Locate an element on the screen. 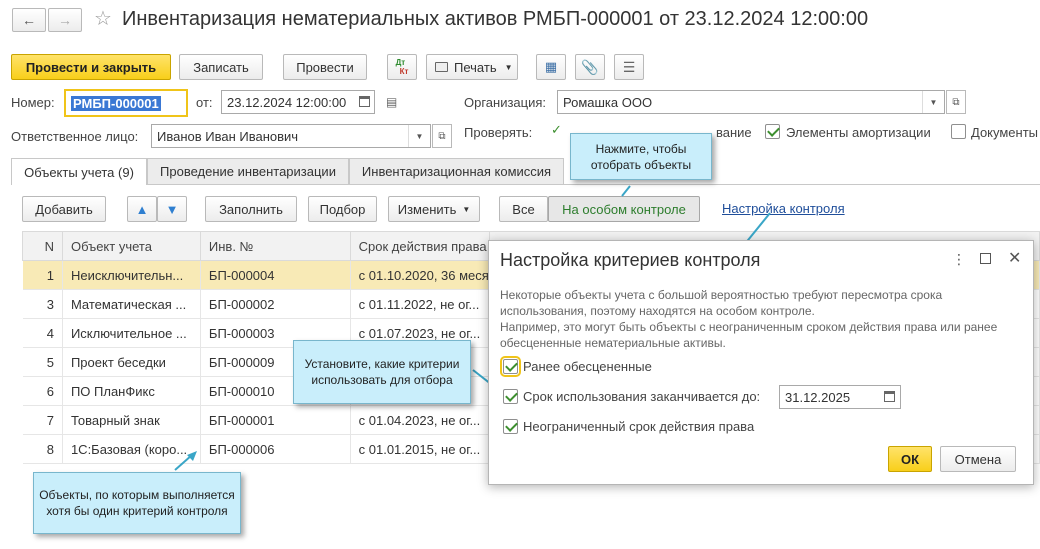 This screenshot has height=549, width=1040. previously-impaired-checkbox is located at coordinates (510, 366).